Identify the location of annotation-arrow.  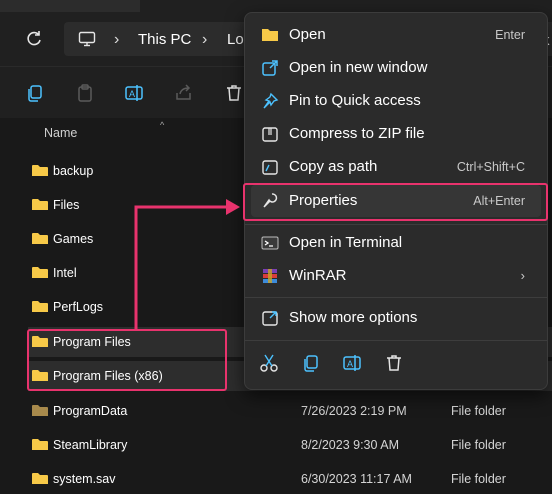
(187, 264).